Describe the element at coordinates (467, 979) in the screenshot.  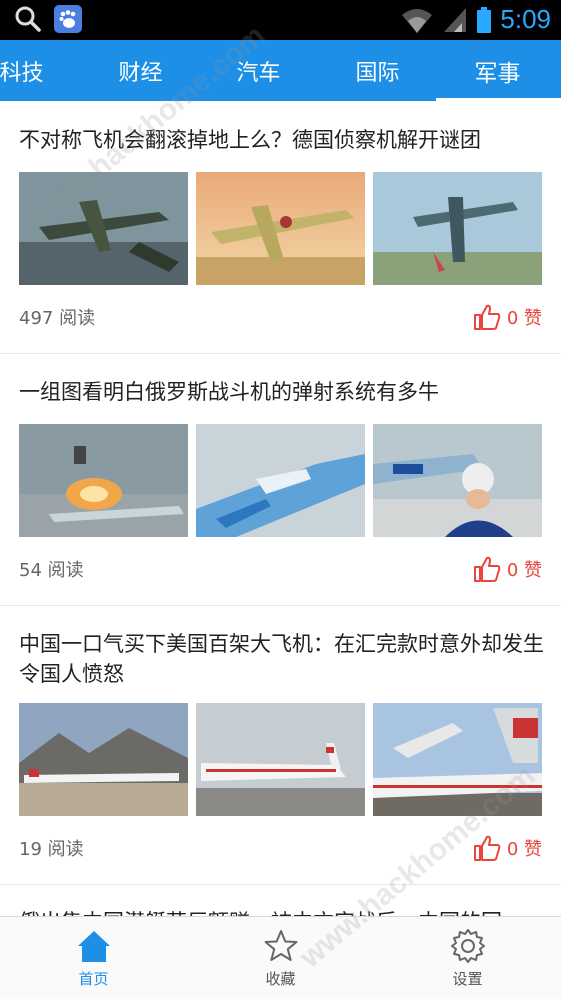
I see `nav-settings-label: 设置` at that location.